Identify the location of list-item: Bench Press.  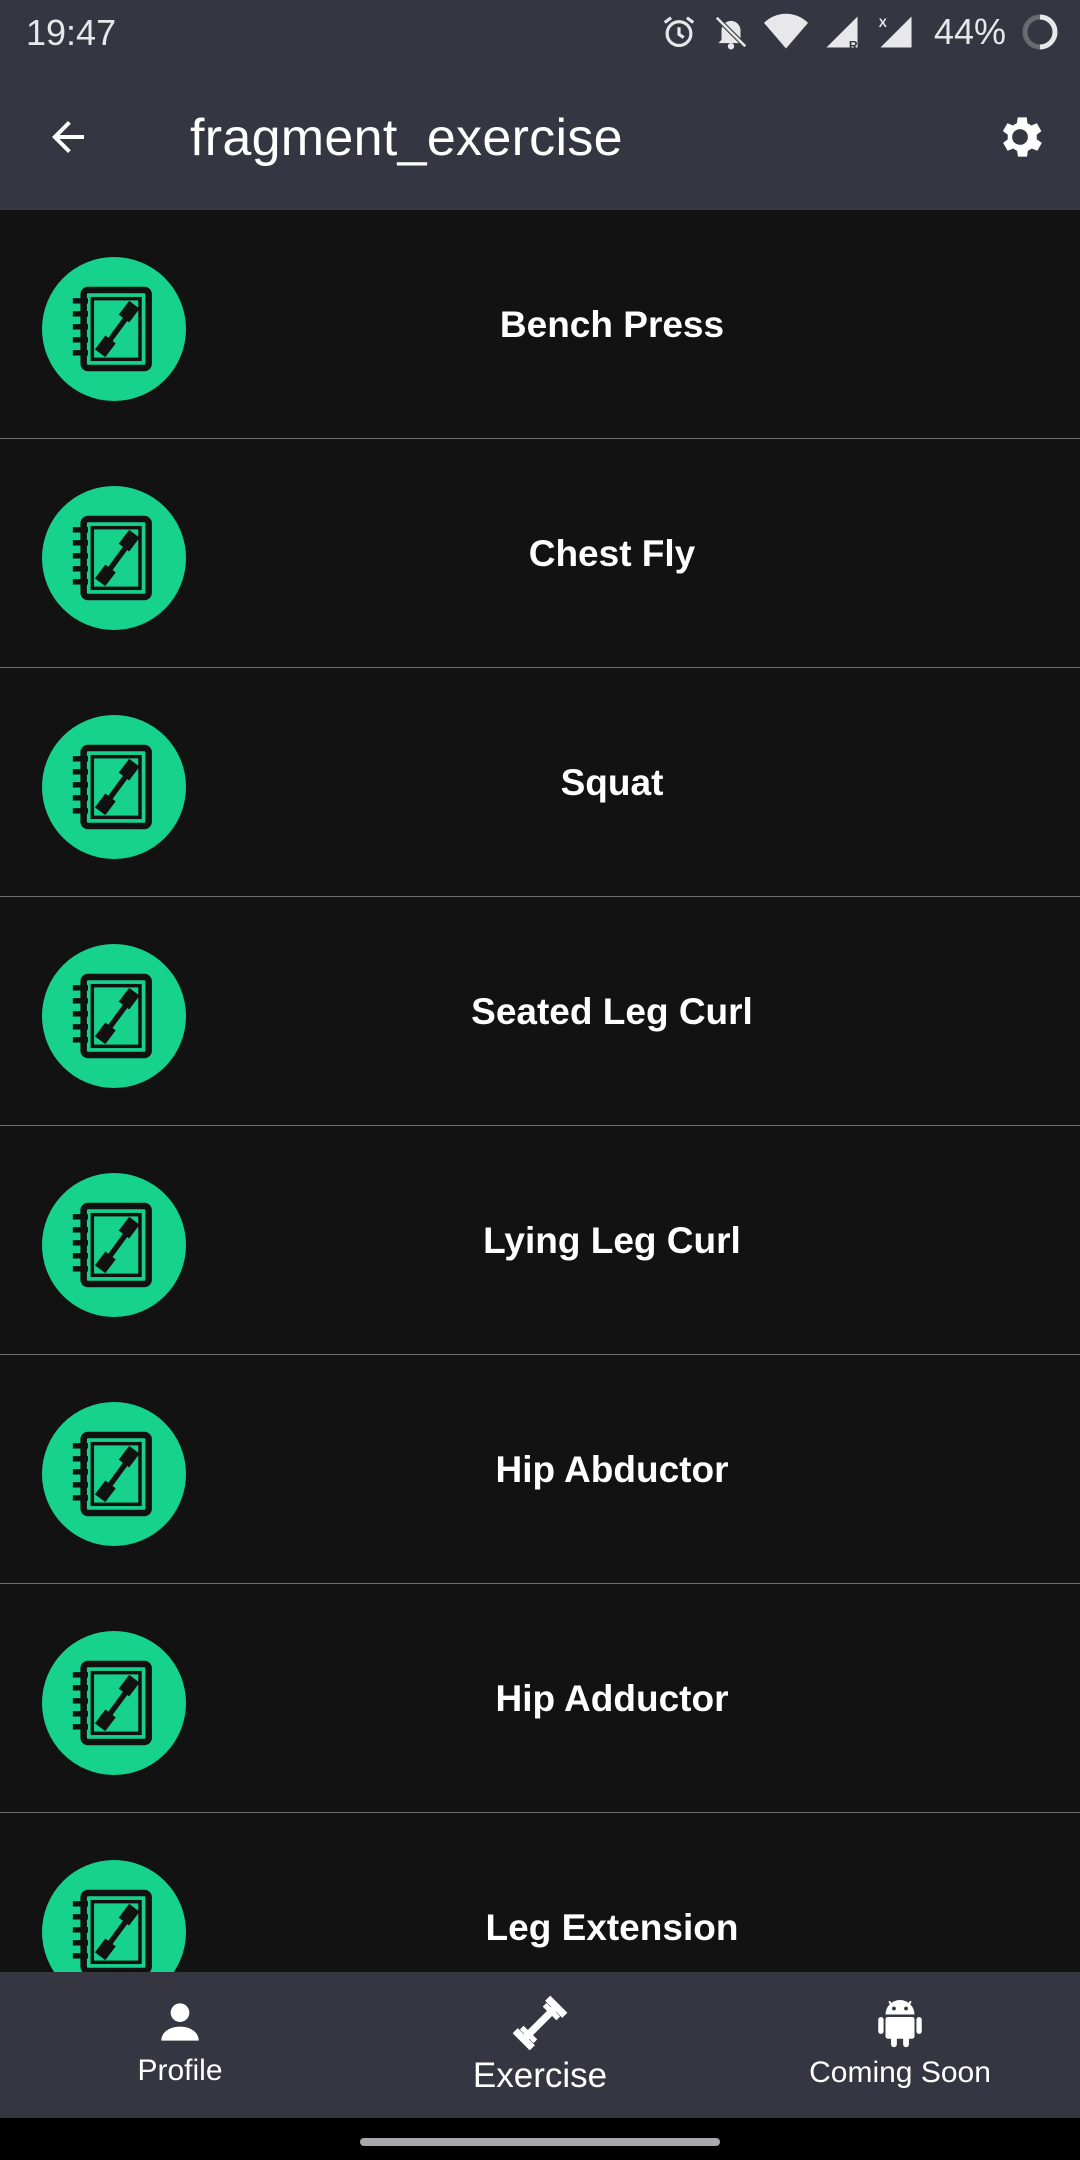
(540, 324).